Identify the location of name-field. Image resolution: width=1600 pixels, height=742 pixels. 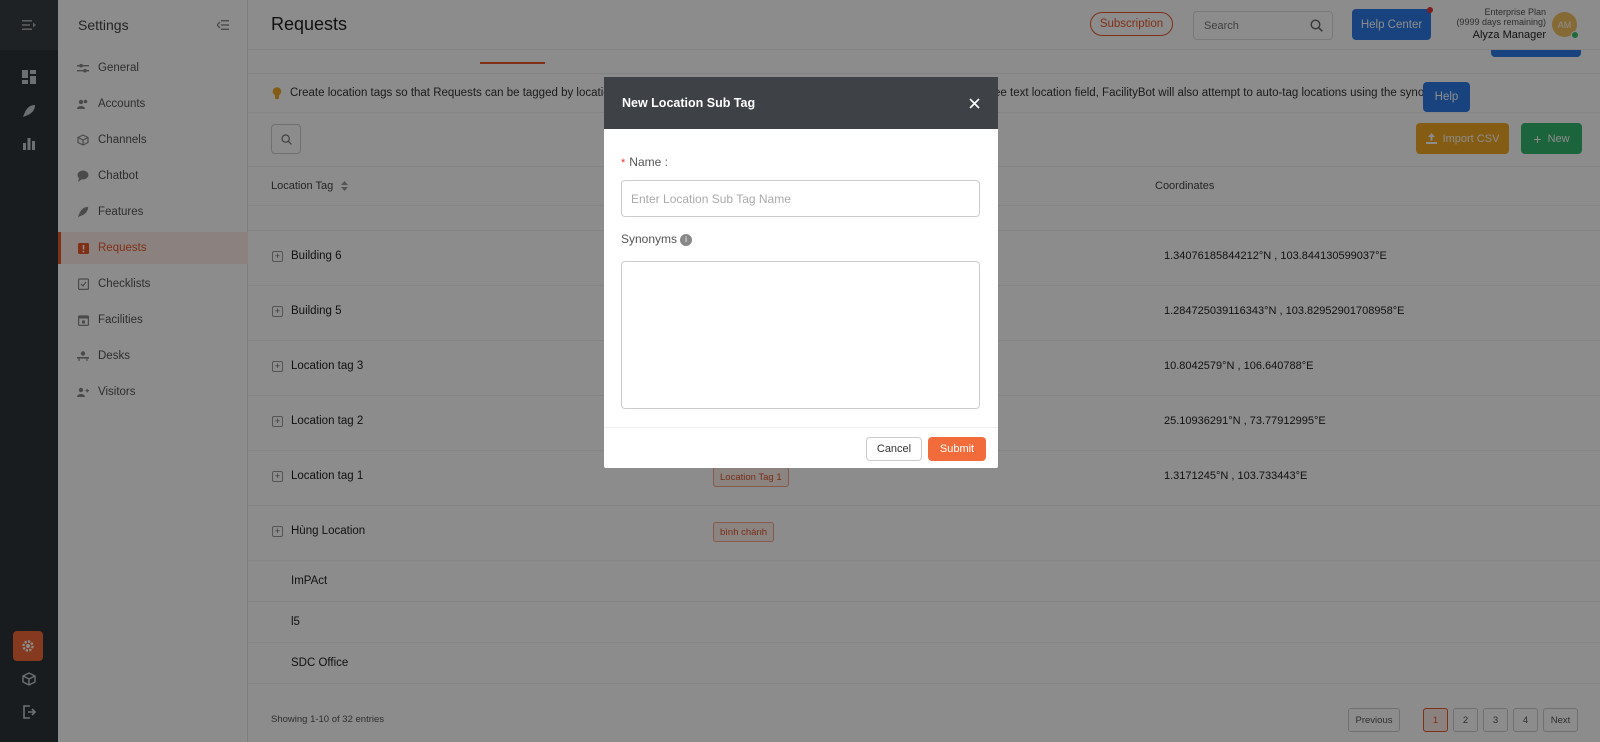
(800, 198).